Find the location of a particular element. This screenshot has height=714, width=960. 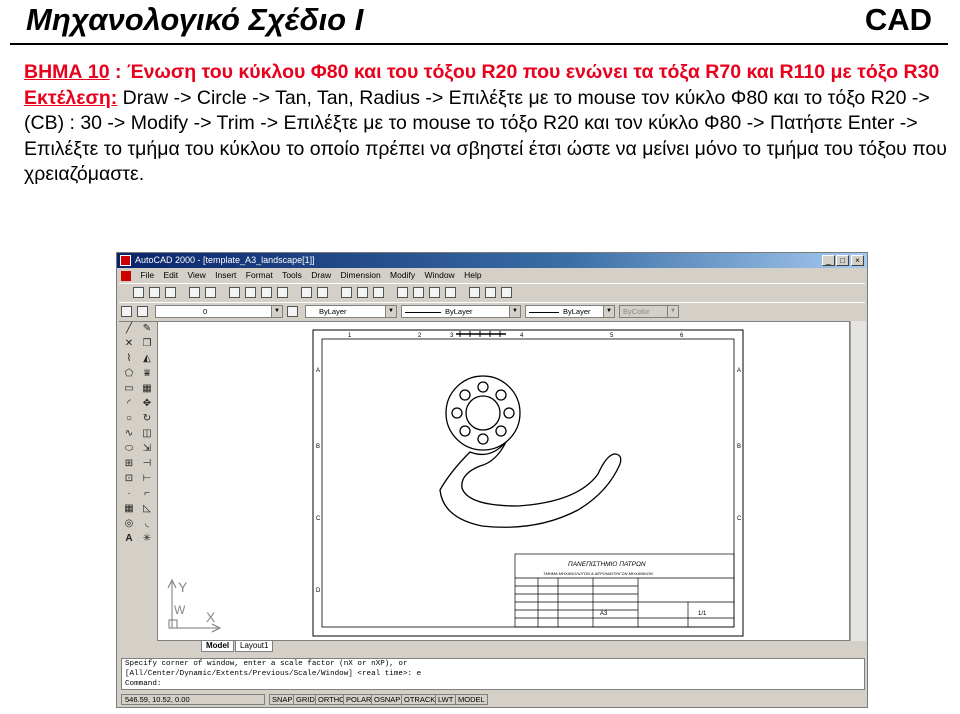

rectangle-icon: ▭ is located at coordinates (129, 389).